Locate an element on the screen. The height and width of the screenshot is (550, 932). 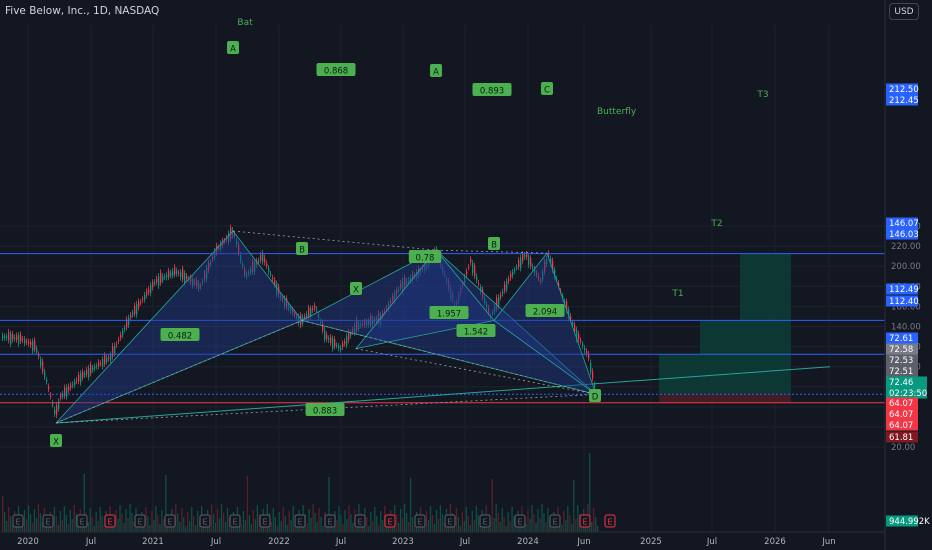
ratio-label-text: 2.094 is located at coordinates (545, 313).